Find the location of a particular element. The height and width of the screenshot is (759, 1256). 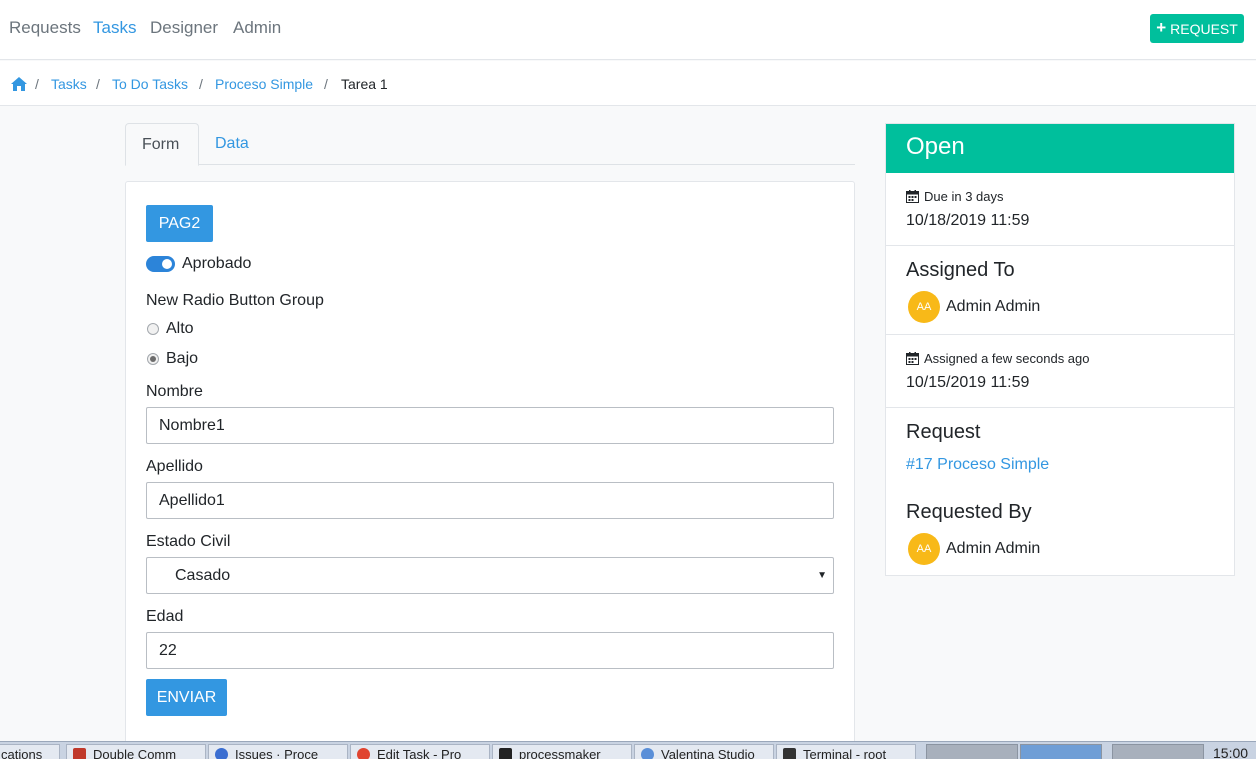

estado-civil-select: Casado ▼ is located at coordinates (490, 575).